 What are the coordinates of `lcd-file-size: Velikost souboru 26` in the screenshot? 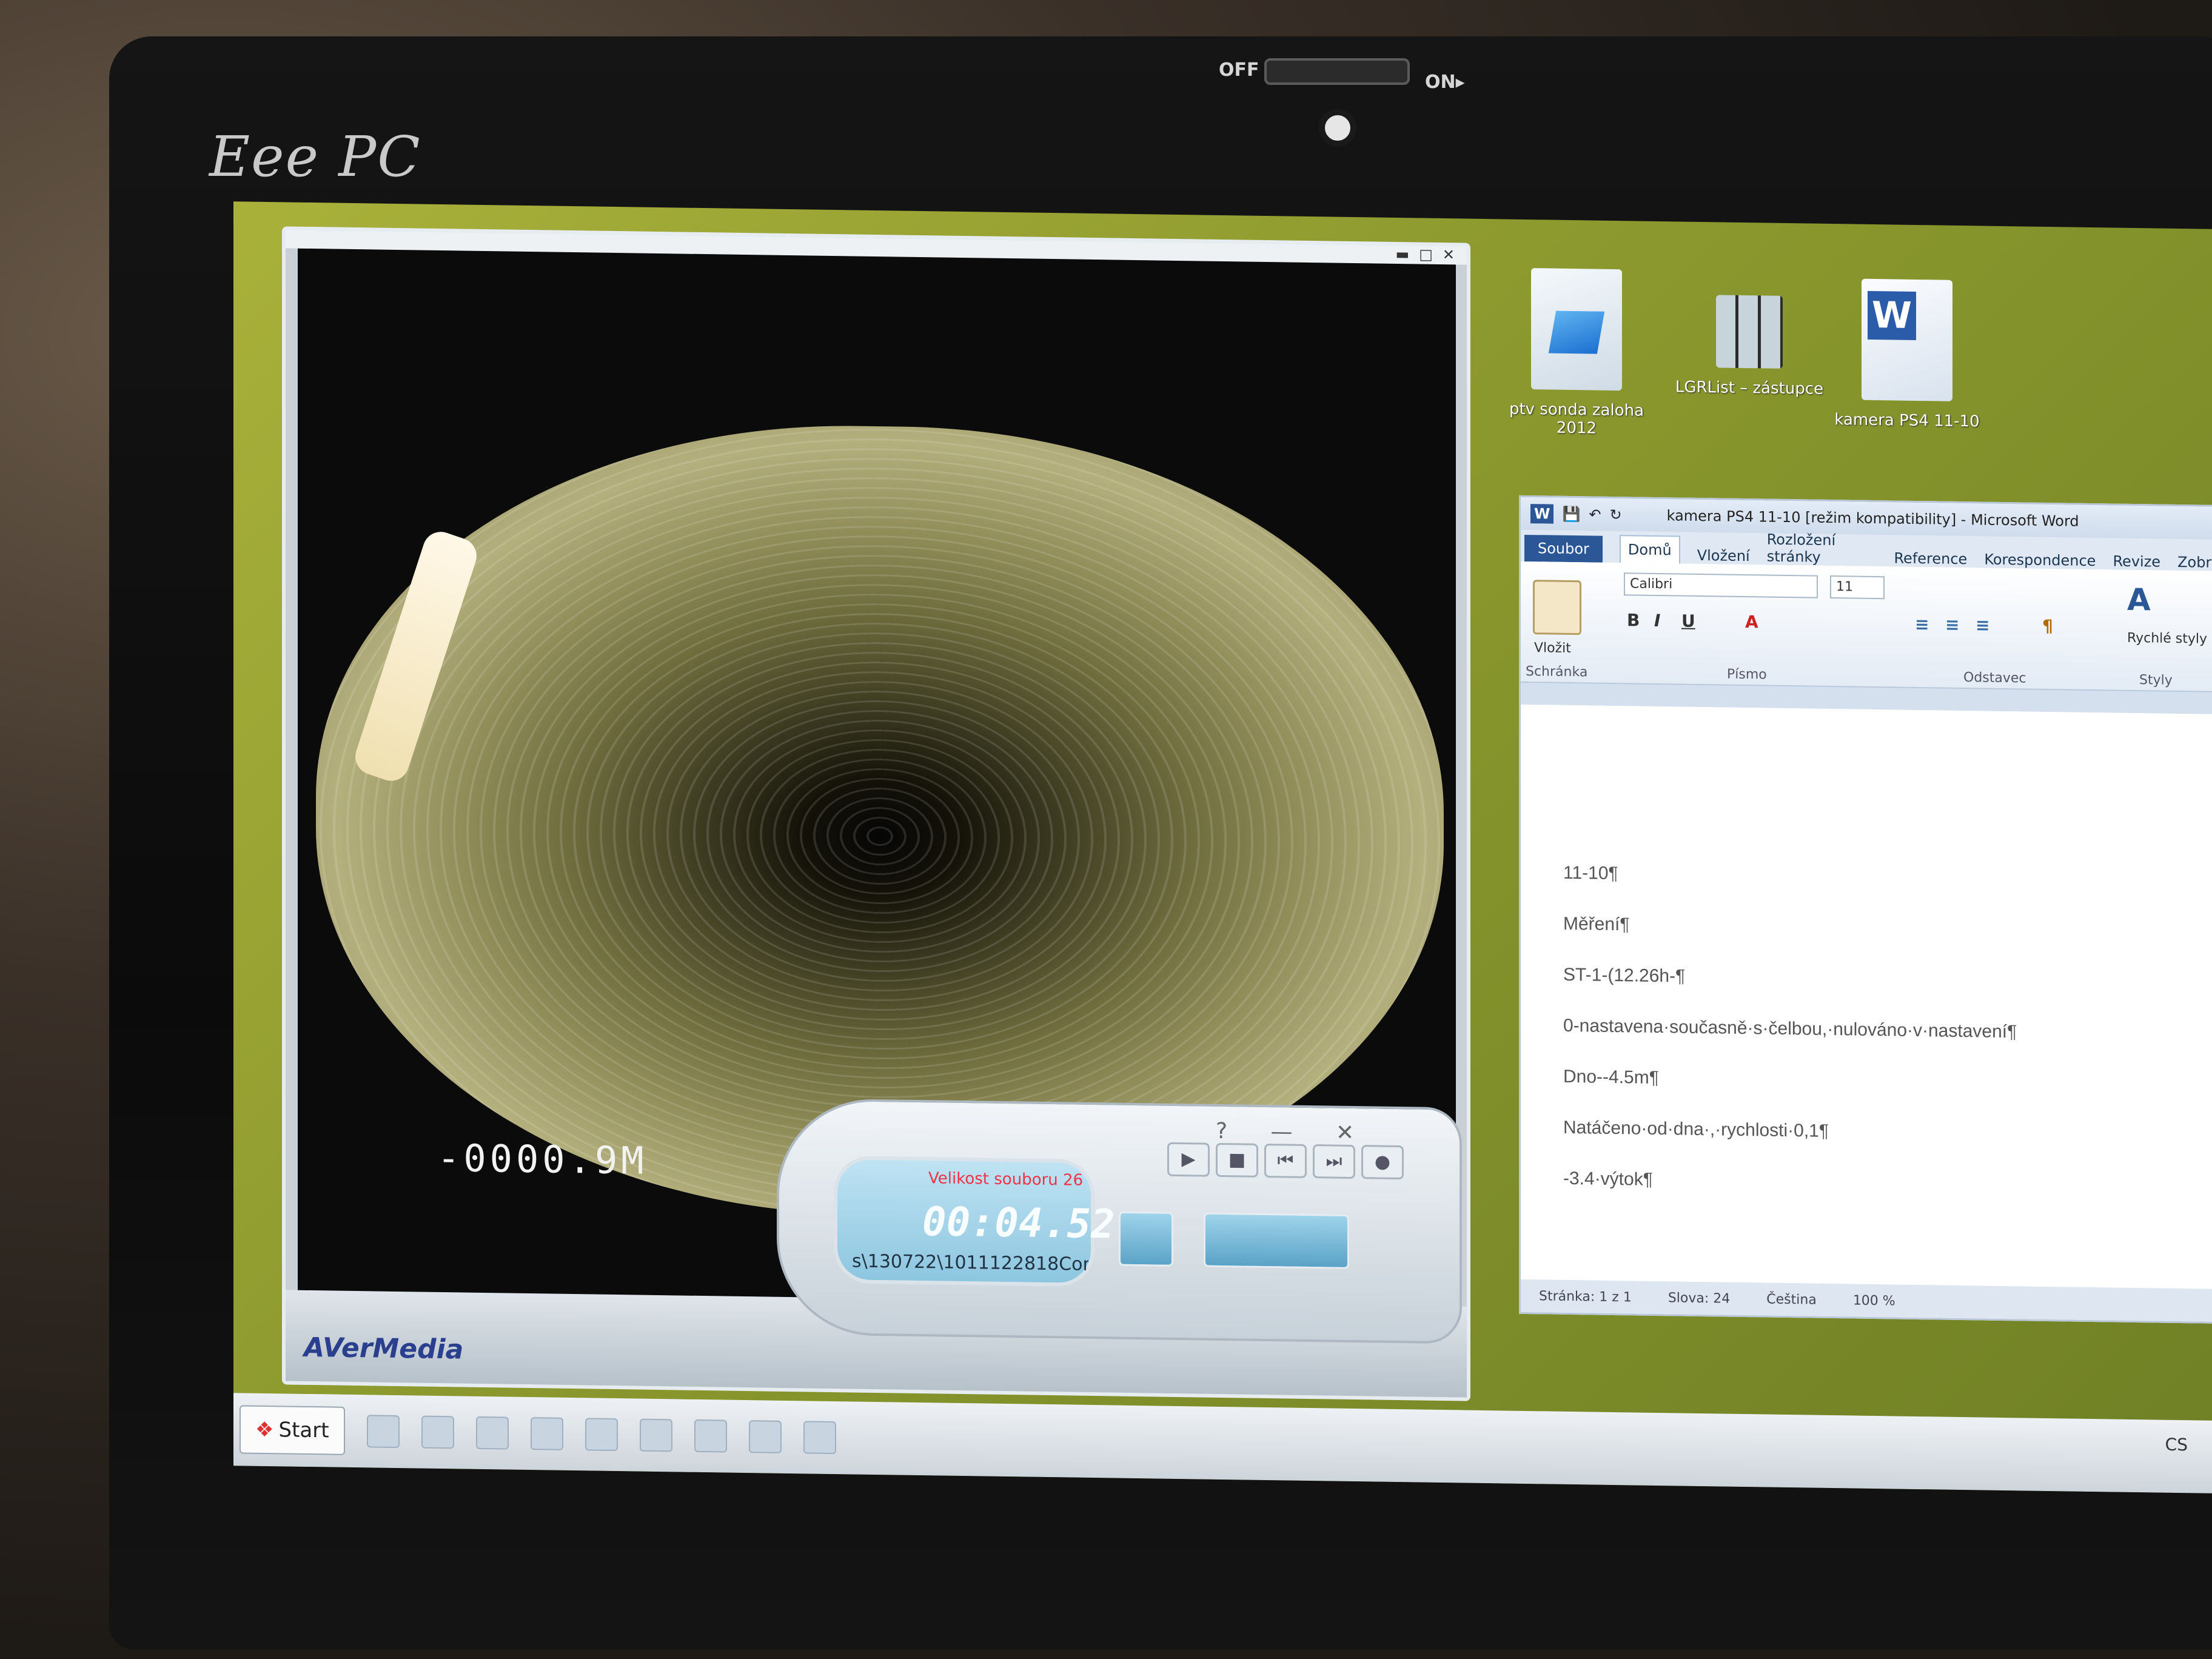 It's located at (1006, 1179).